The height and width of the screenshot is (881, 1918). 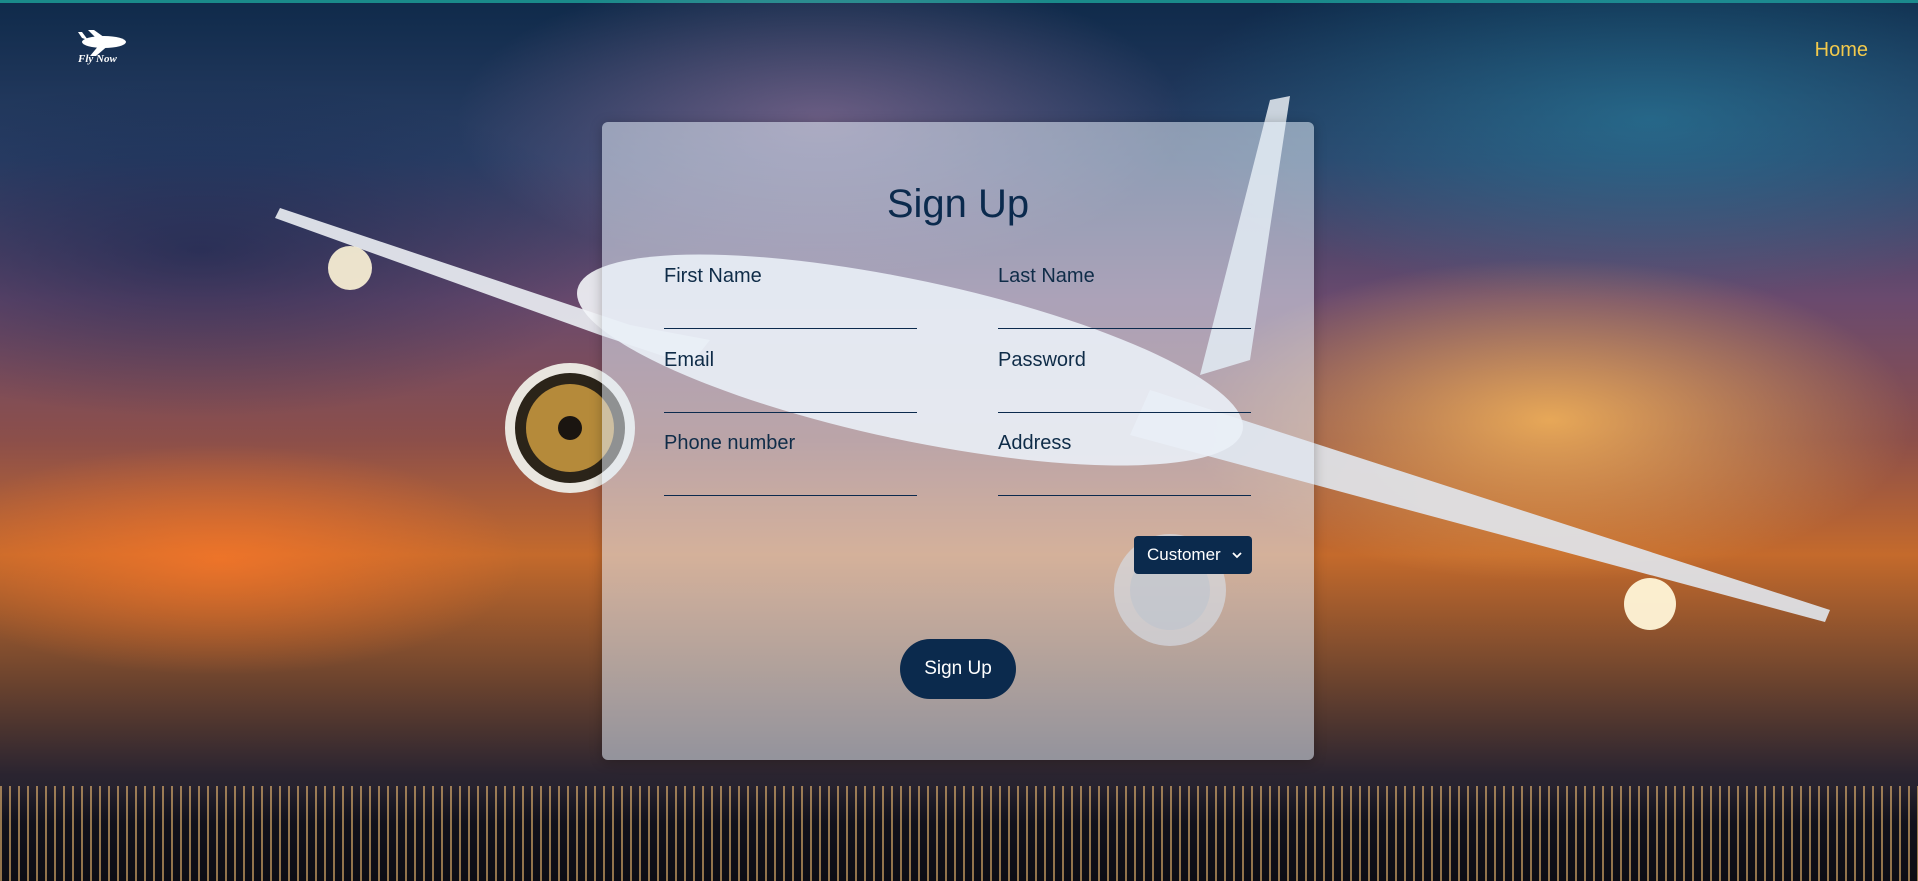 I want to click on address-label: Address, so click(x=1035, y=443).